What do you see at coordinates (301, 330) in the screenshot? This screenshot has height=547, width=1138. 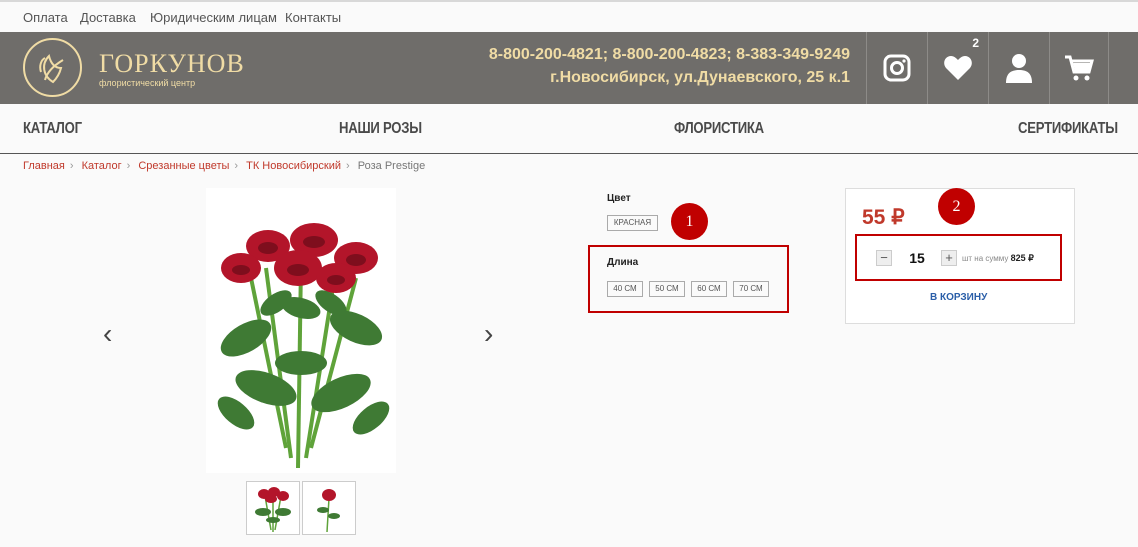 I see `product-main-image` at bounding box center [301, 330].